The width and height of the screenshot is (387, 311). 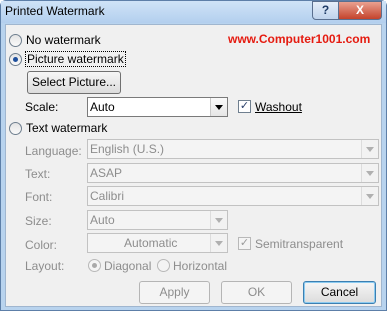 I want to click on layout-horizontal-radio, so click(x=163, y=265).